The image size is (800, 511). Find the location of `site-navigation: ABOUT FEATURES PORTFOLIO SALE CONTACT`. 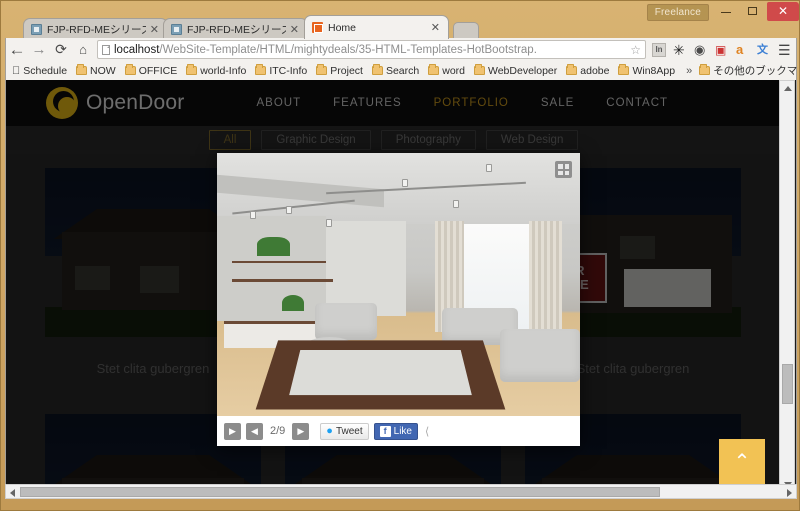

site-navigation: ABOUT FEATURES PORTFOLIO SALE CONTACT is located at coordinates (463, 103).